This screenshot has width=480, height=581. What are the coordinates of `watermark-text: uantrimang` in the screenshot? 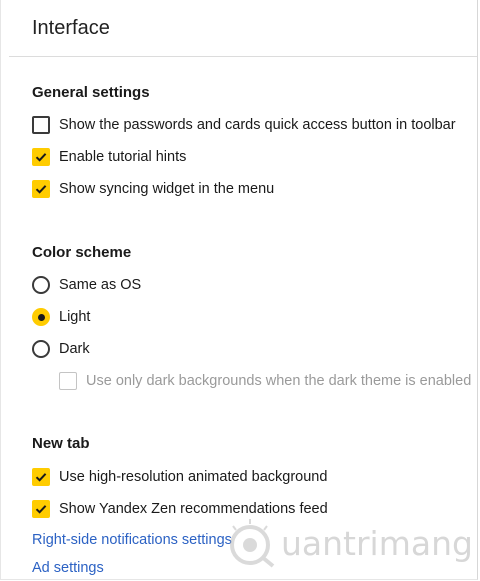 It's located at (377, 543).